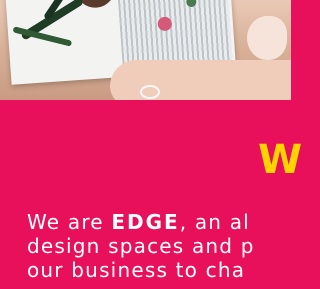  Describe the element at coordinates (136, 270) in the screenshot. I see `intro-line-3: our business to cha` at that location.